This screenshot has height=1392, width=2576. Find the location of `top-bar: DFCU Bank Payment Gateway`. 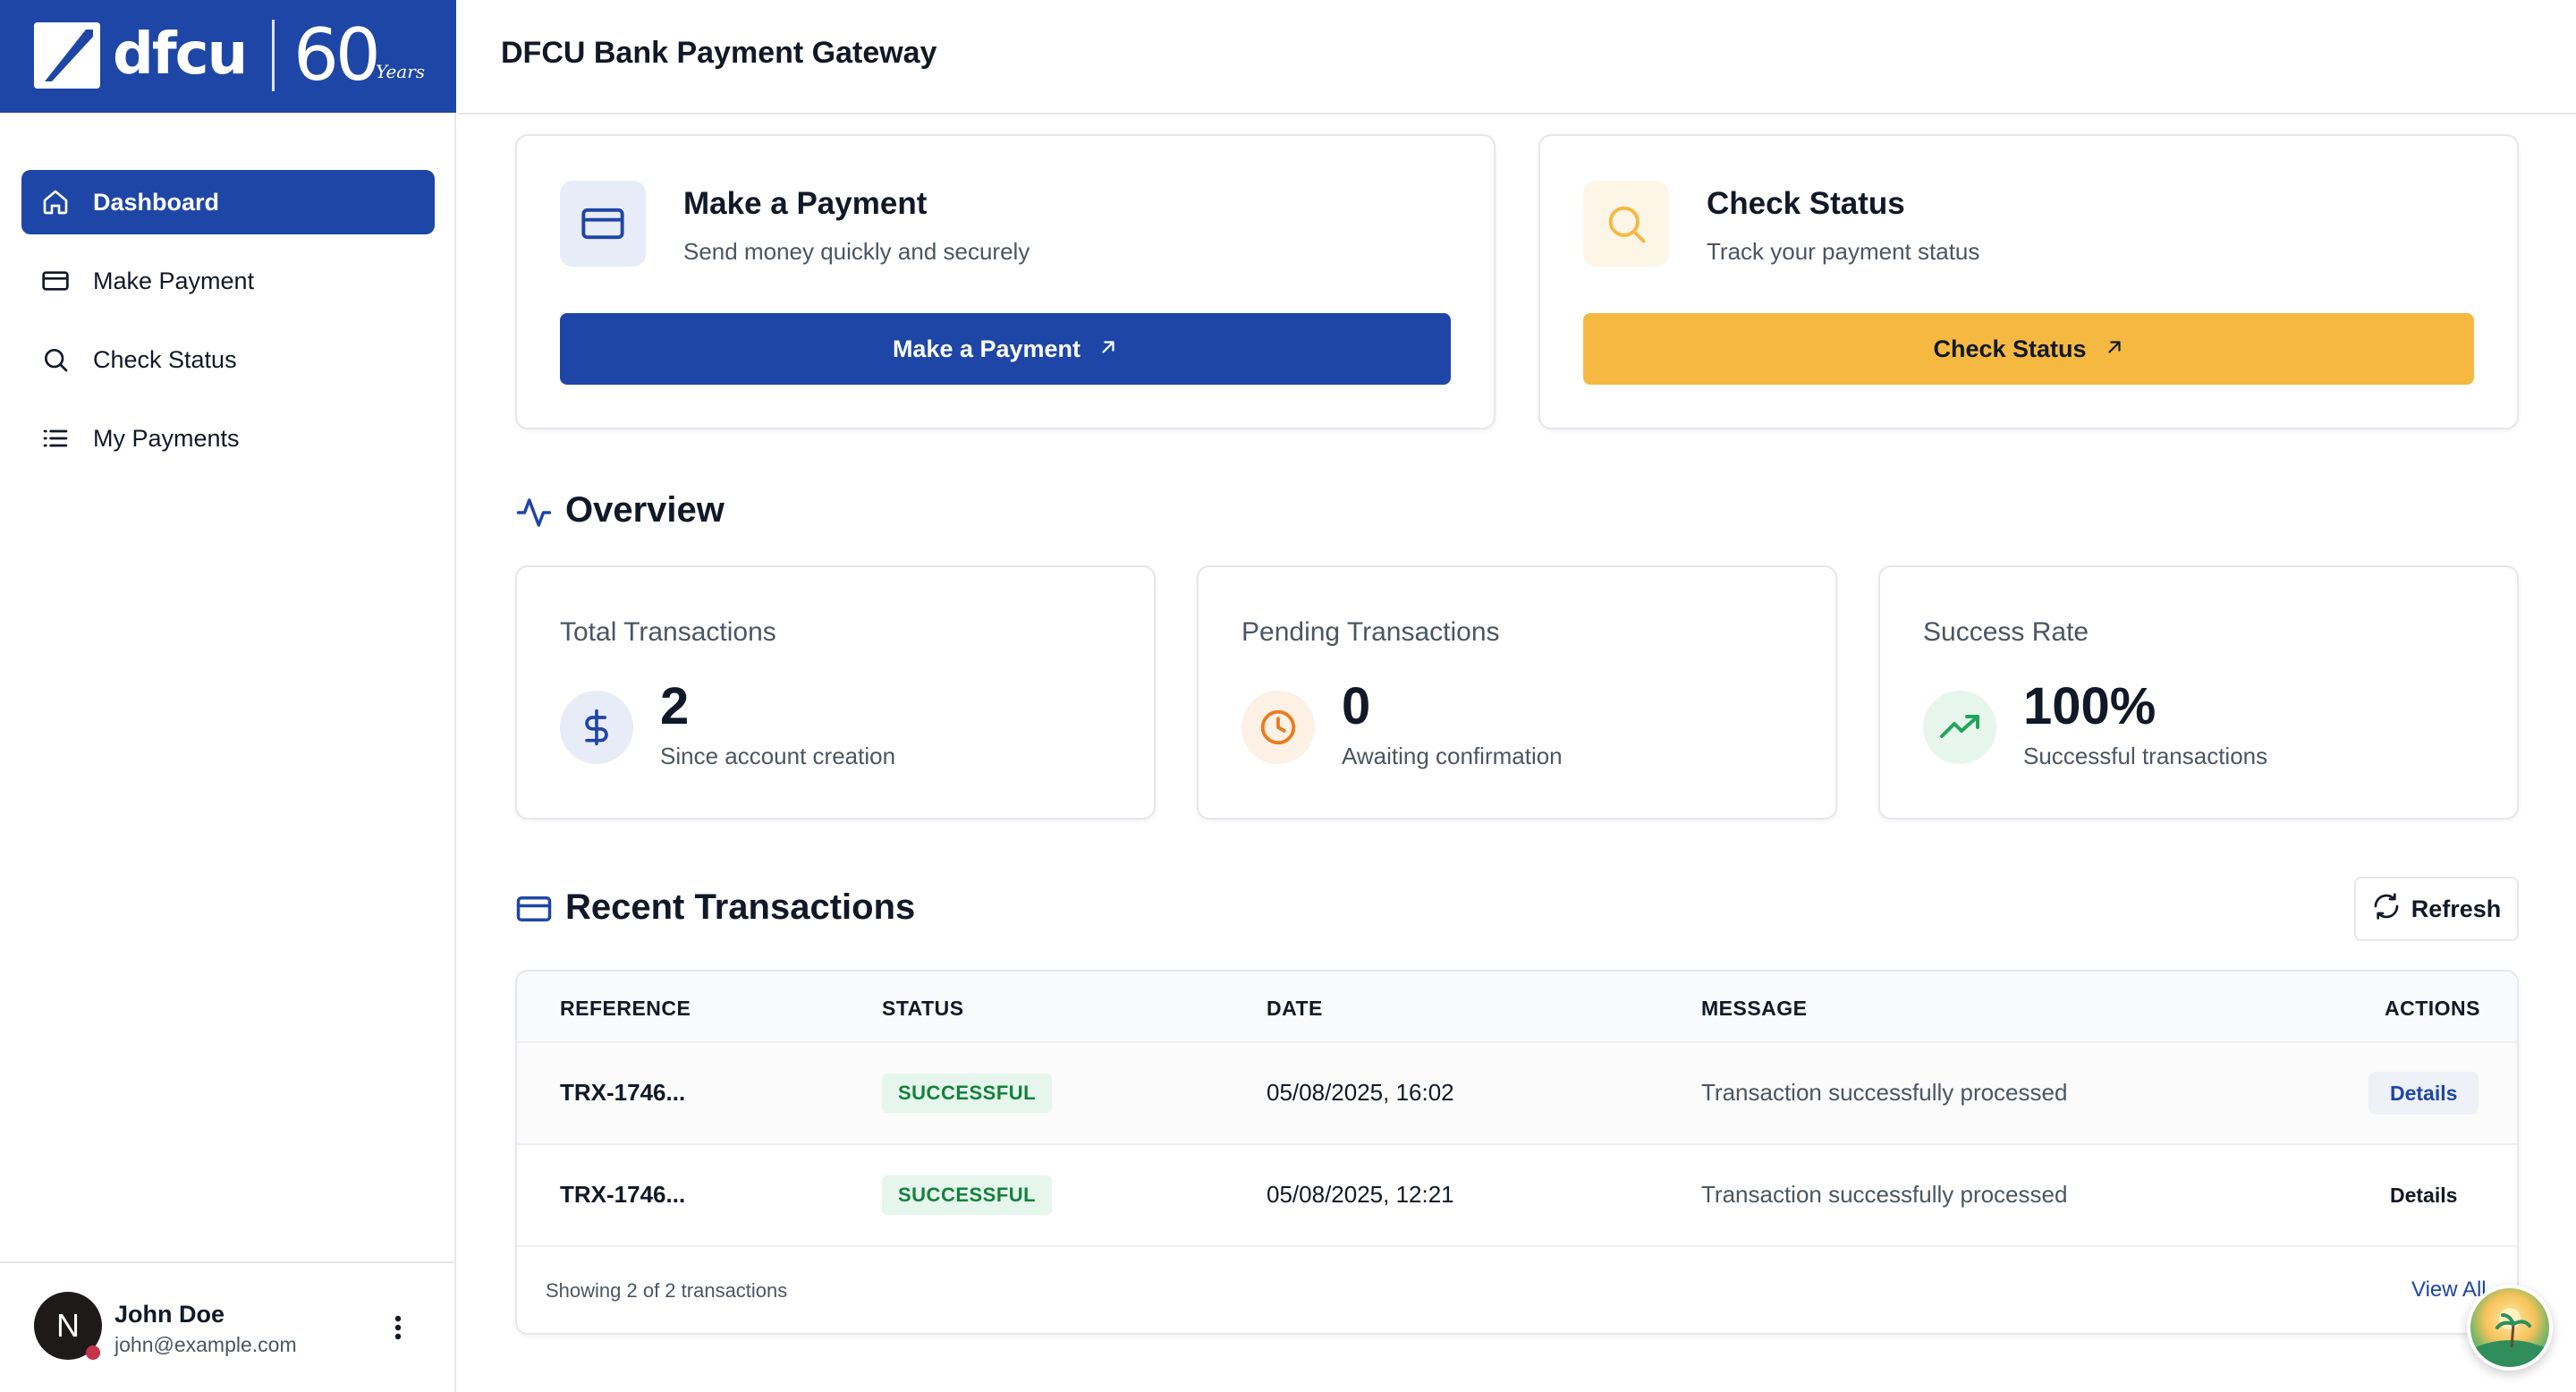

top-bar: DFCU Bank Payment Gateway is located at coordinates (1517, 57).